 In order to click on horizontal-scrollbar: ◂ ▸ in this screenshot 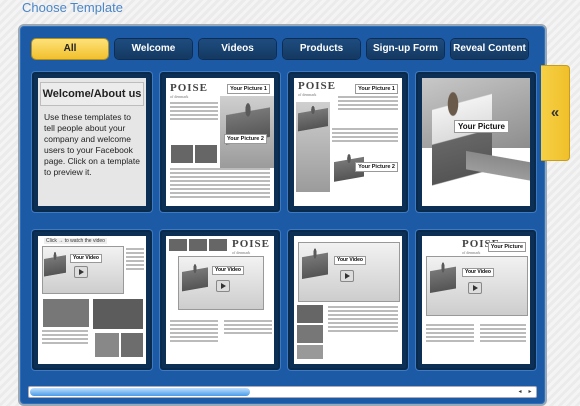, I will do `click(282, 392)`.